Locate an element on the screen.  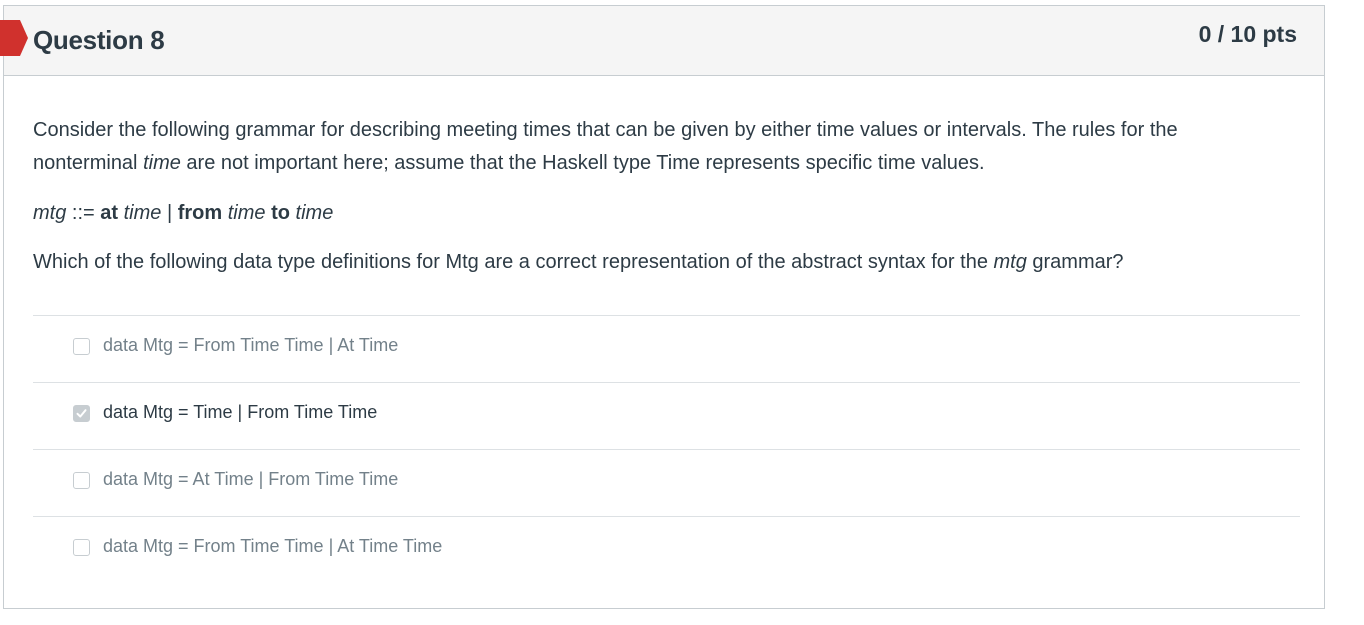
prompt-end: grammar? is located at coordinates (1075, 262).